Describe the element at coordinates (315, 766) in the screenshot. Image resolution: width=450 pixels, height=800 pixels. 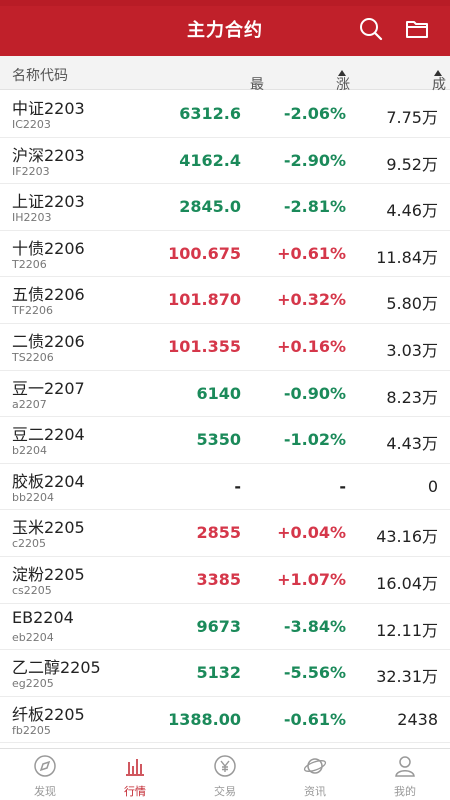
I see `news-planet-icon` at that location.